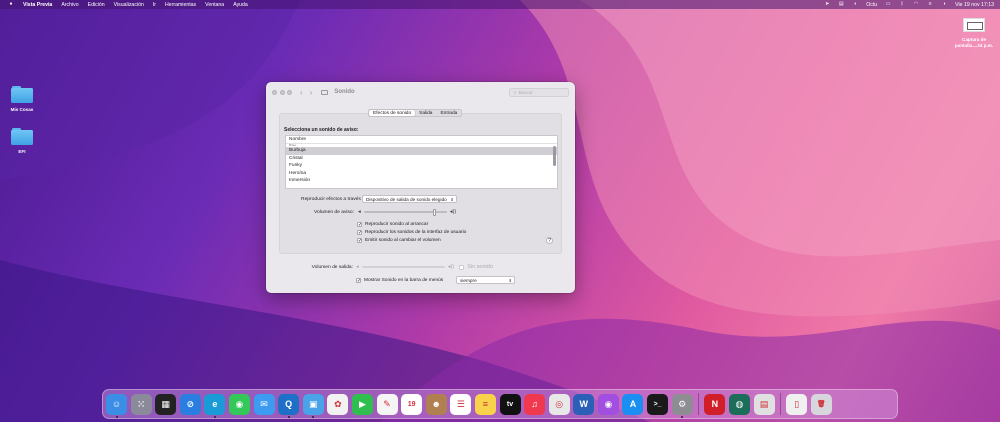 The width and height of the screenshot is (1000, 422). I want to click on tab-input: Entrada, so click(448, 113).